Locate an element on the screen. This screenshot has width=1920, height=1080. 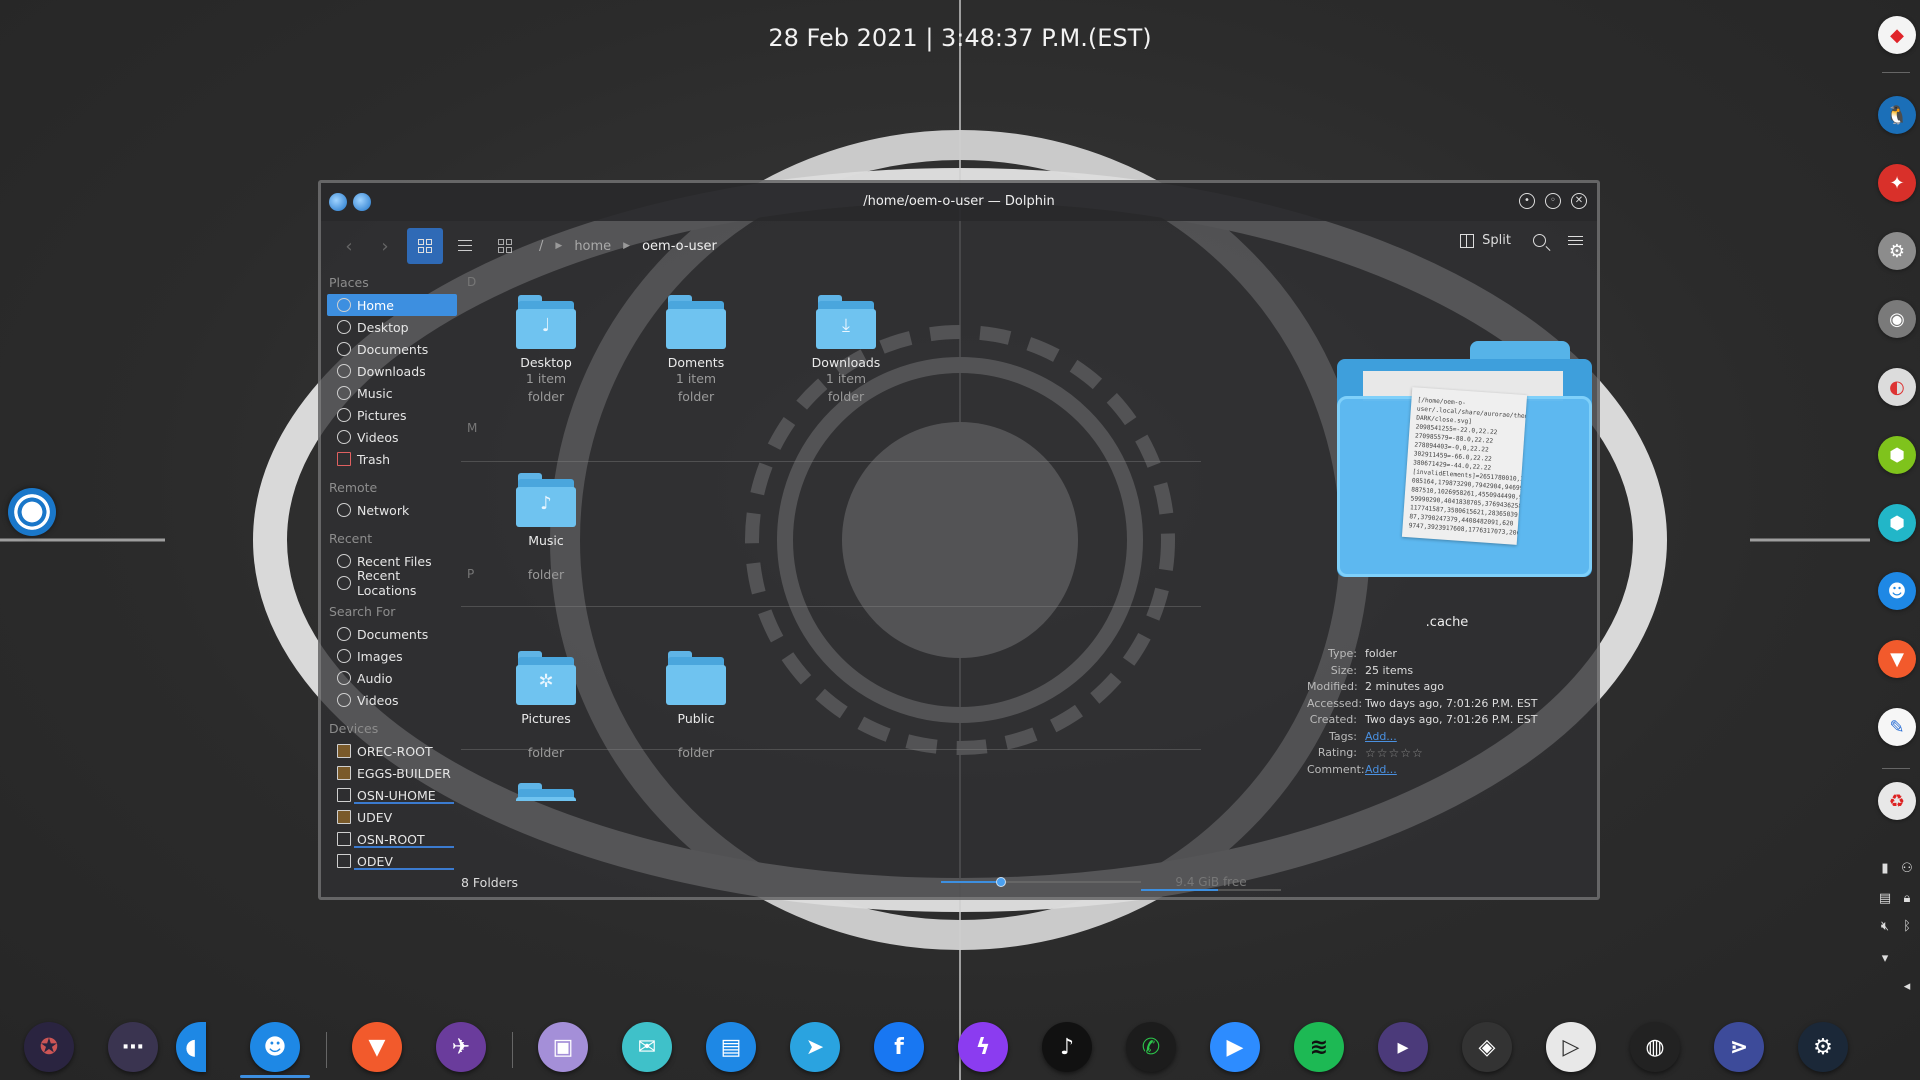
device-eggs-builder: EGGS-BUILDER is located at coordinates (392, 773).